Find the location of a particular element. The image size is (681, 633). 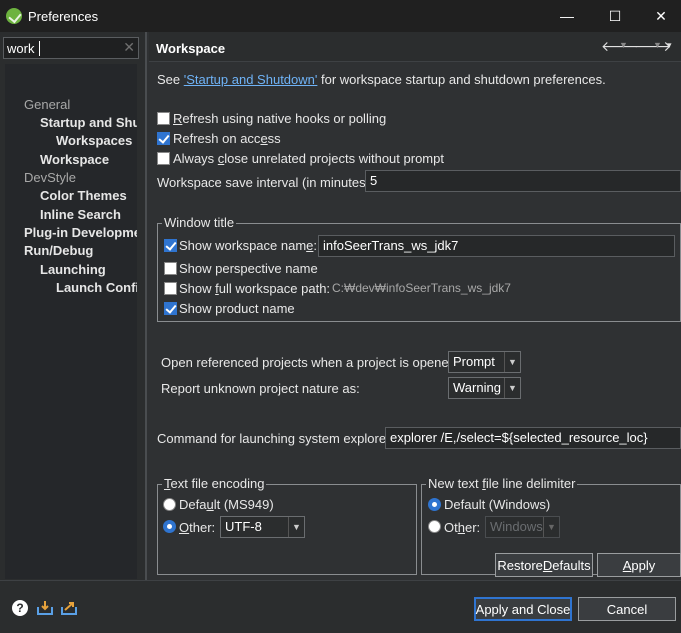

encoding-default-label: Default (MS949) is located at coordinates (226, 504).